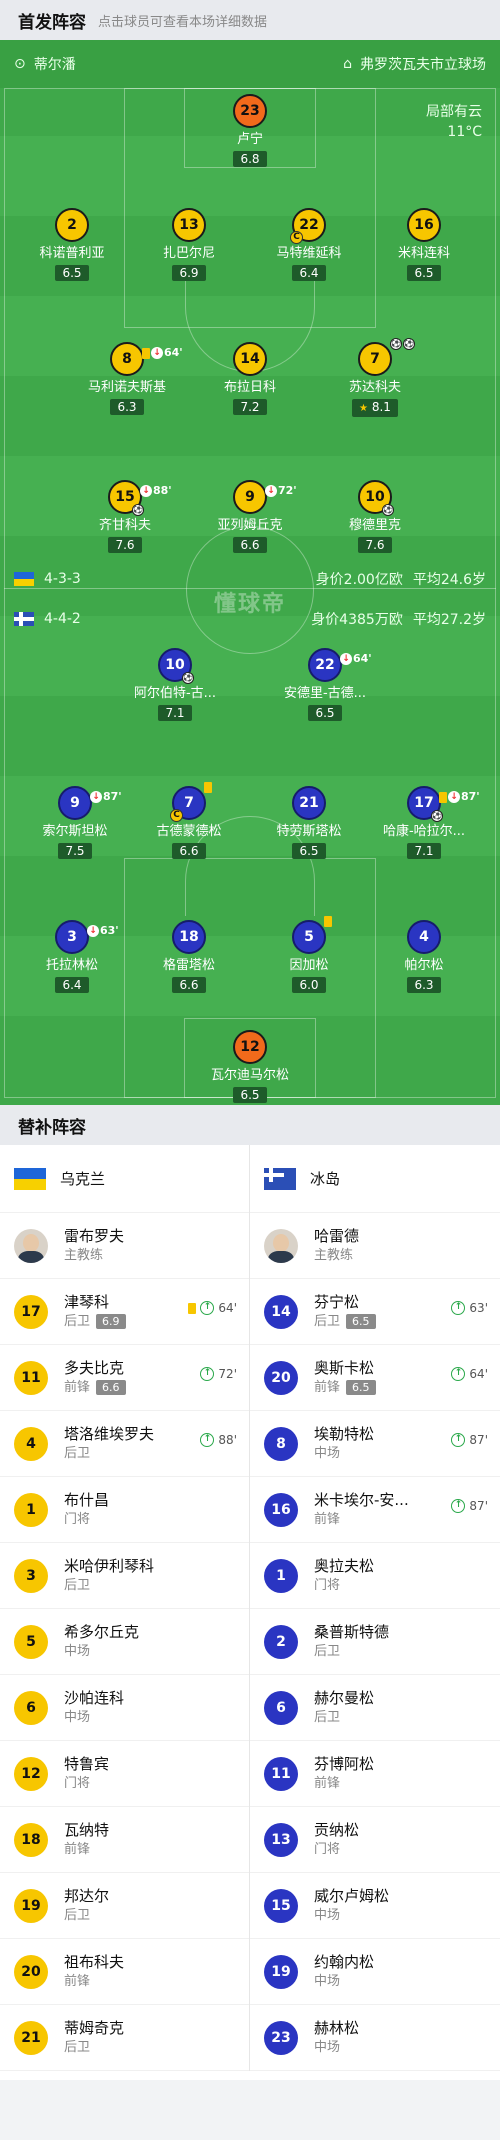 The width and height of the screenshot is (500, 2140). Describe the element at coordinates (175, 713) in the screenshot. I see `player-rating: 7.1` at that location.